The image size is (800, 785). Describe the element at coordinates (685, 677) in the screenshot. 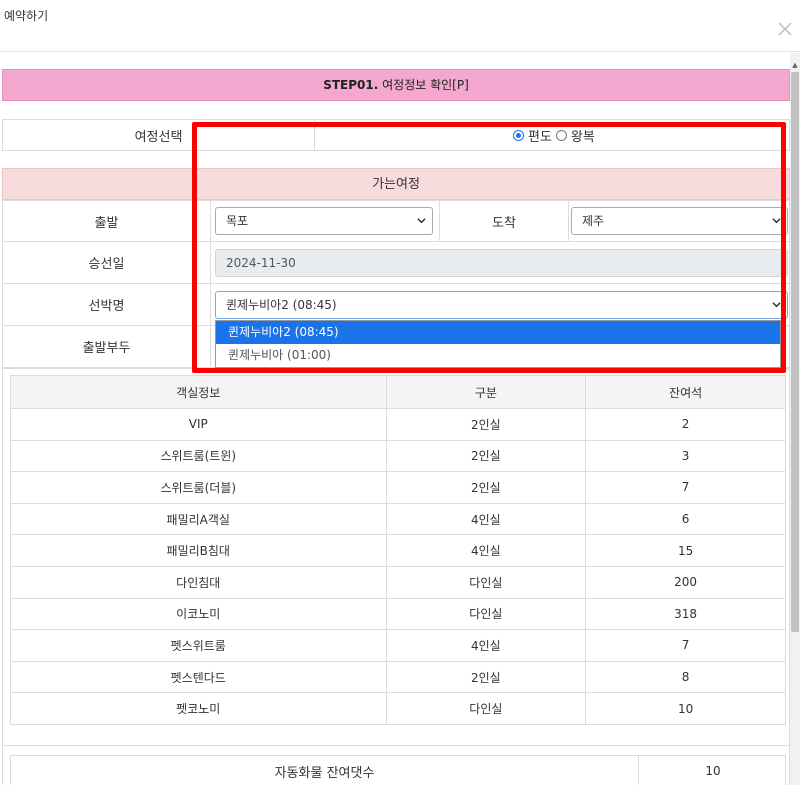

I see `cabin-remaining: 8` at that location.